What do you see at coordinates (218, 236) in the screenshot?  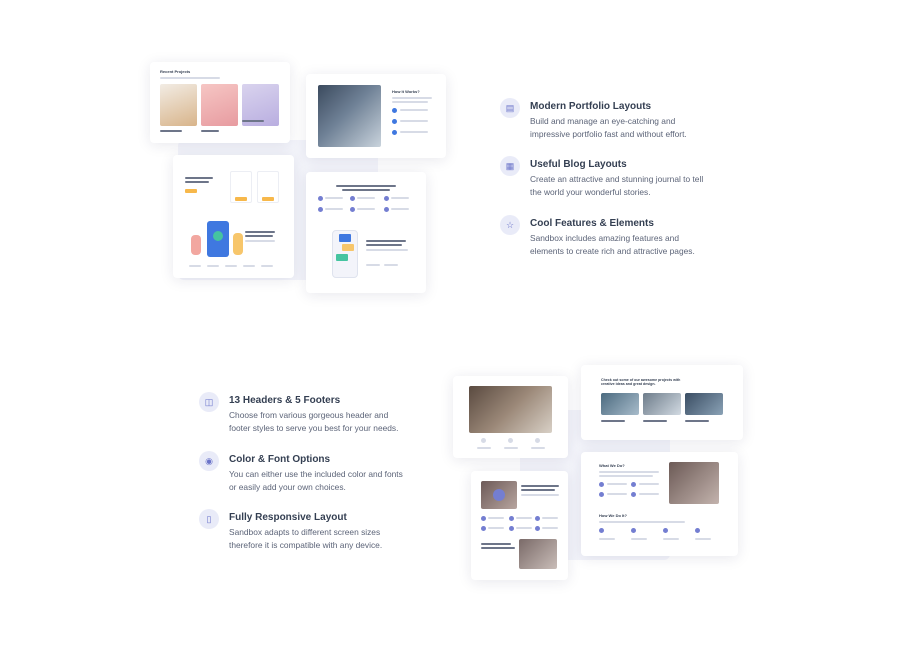 I see `shield-icon` at bounding box center [218, 236].